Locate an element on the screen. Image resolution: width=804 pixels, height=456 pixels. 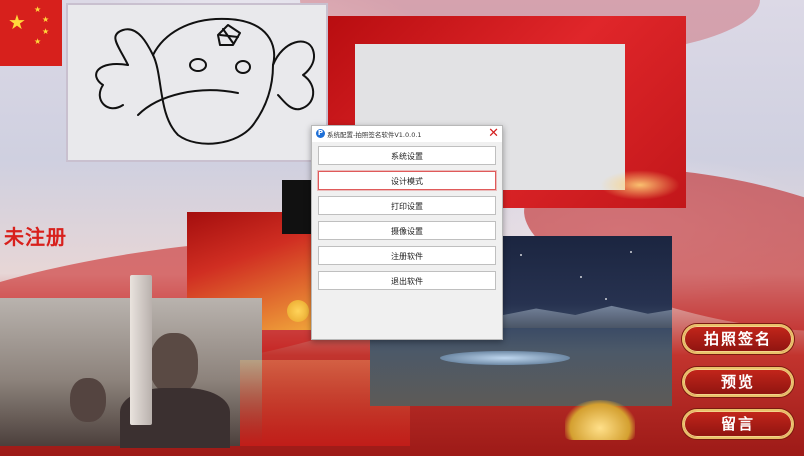
message-button: 留言 is located at coordinates (738, 424).